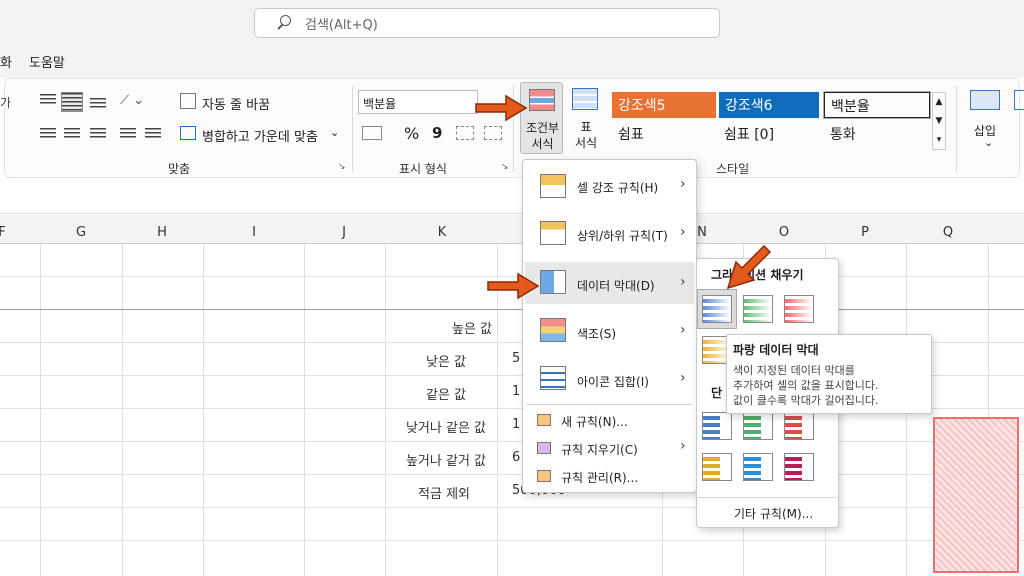  I want to click on merge-center-icon, so click(188, 133).